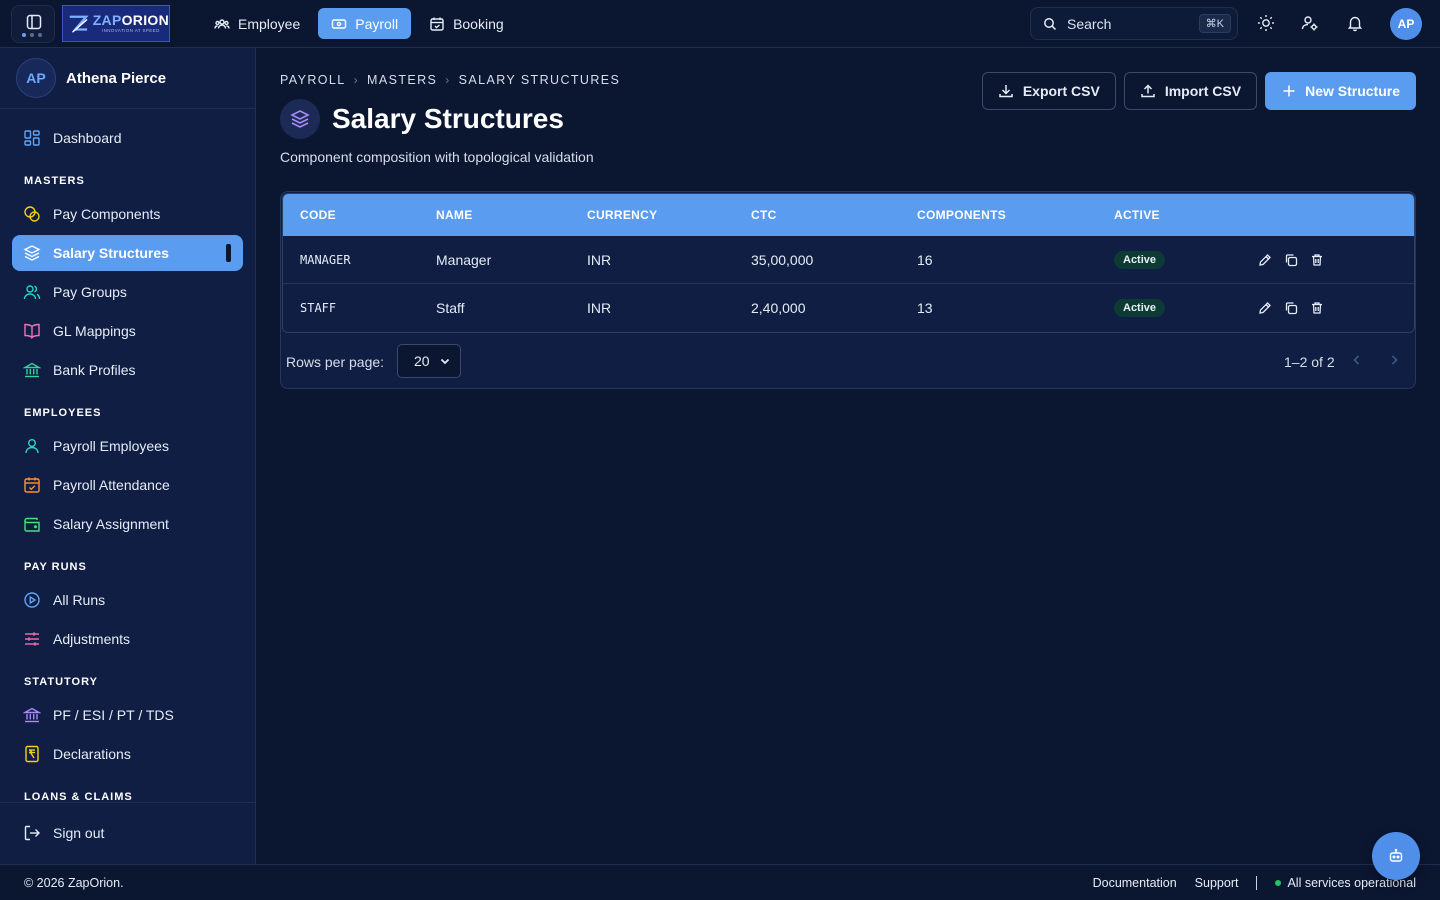  What do you see at coordinates (1355, 23) in the screenshot?
I see `notification-bell-icon` at bounding box center [1355, 23].